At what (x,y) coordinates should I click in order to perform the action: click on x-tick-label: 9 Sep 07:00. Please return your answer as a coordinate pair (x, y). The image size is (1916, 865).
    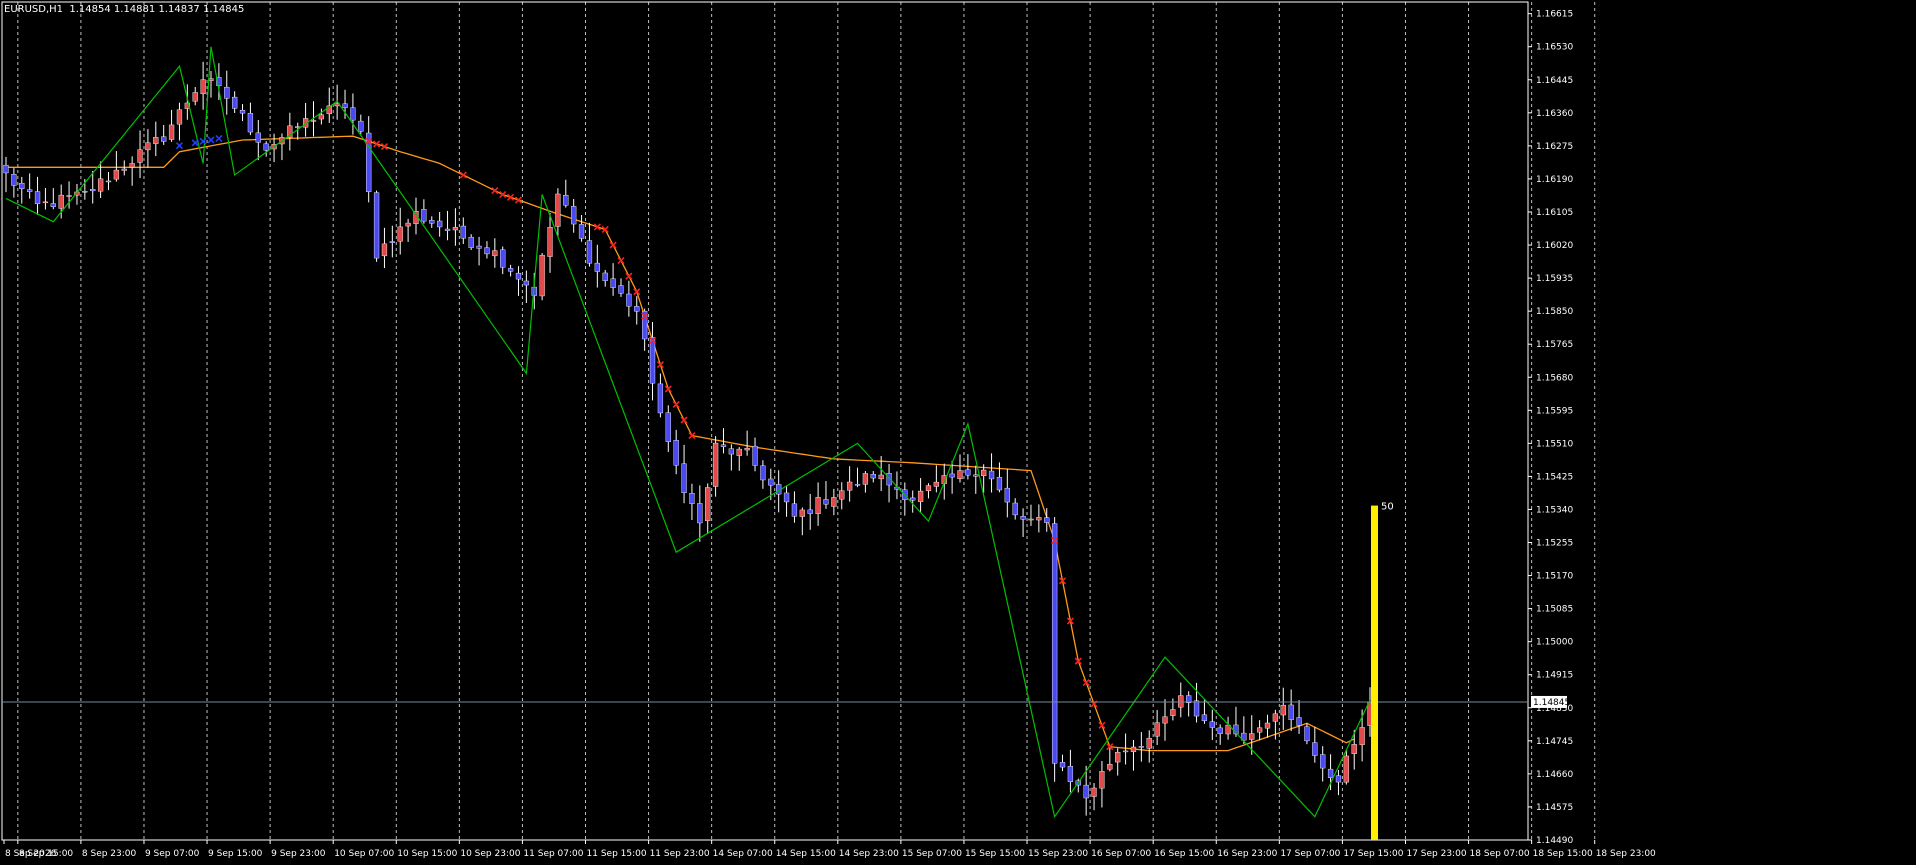
    Looking at the image, I should click on (172, 854).